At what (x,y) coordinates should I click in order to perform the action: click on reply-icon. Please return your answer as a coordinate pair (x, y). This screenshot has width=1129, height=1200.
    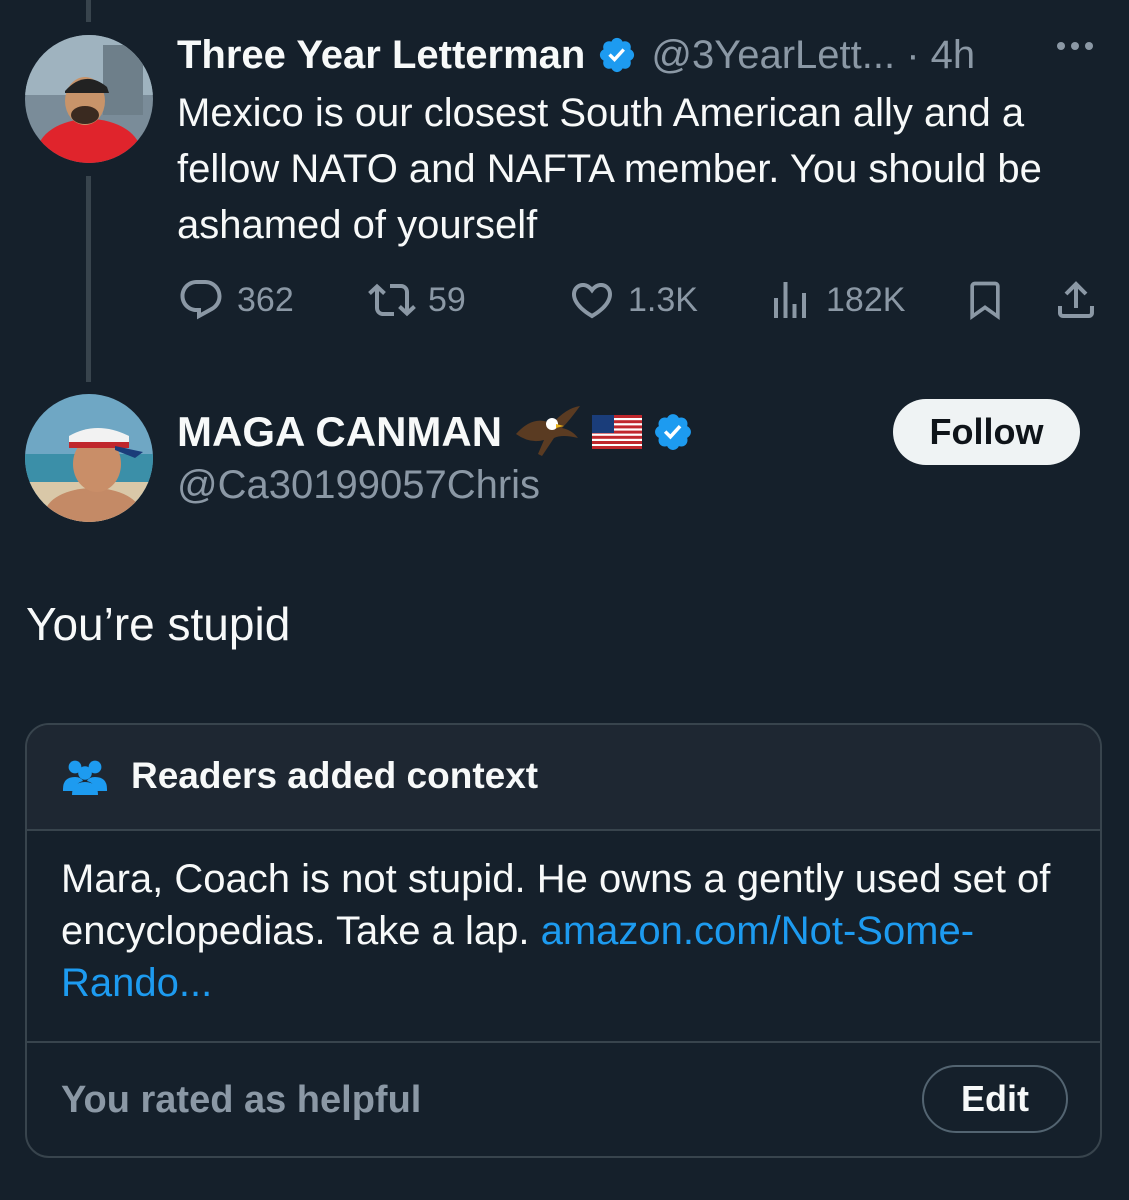
    Looking at the image, I should click on (201, 300).